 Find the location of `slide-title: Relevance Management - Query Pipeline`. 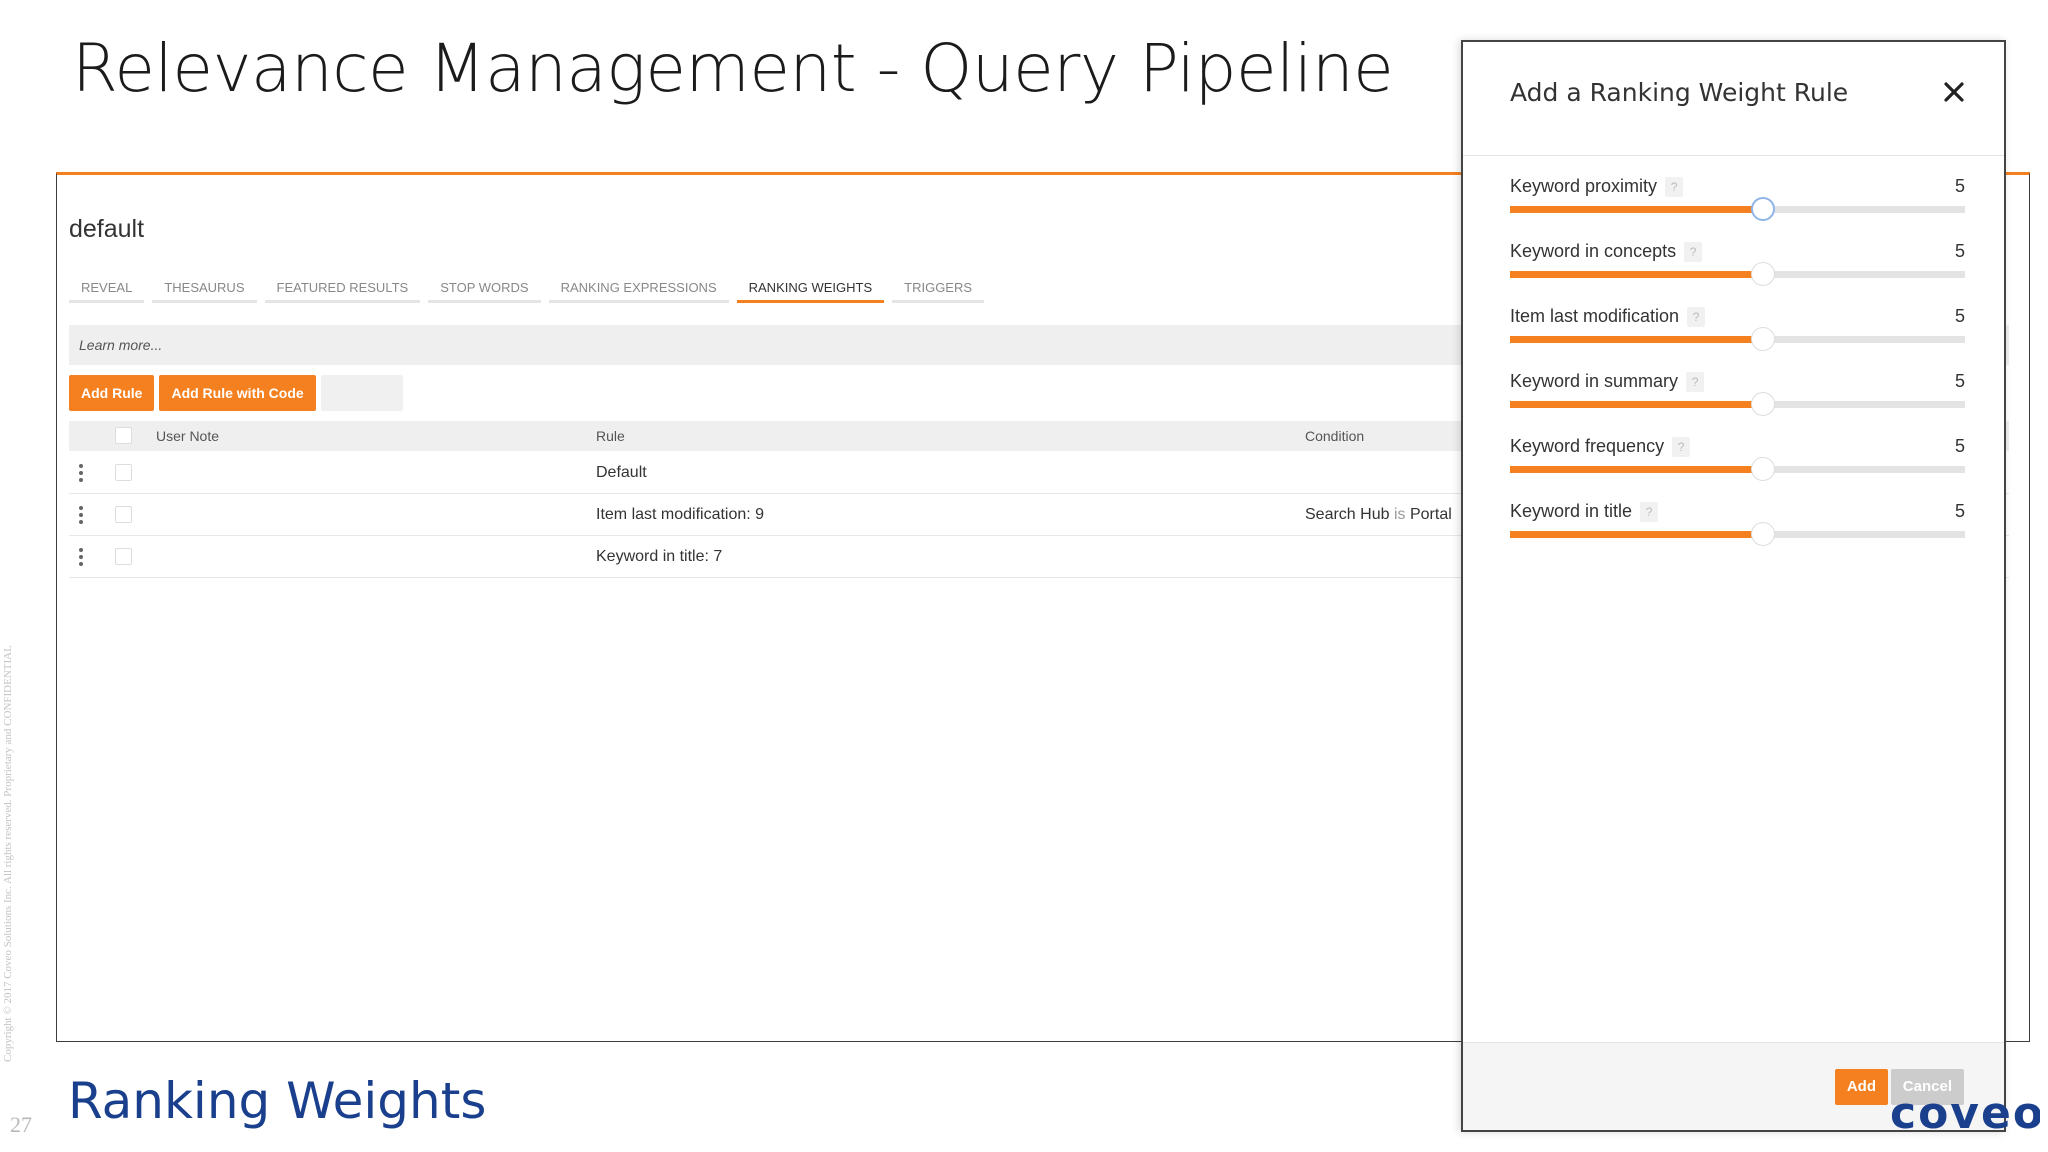

slide-title: Relevance Management - Query Pipeline is located at coordinates (733, 68).